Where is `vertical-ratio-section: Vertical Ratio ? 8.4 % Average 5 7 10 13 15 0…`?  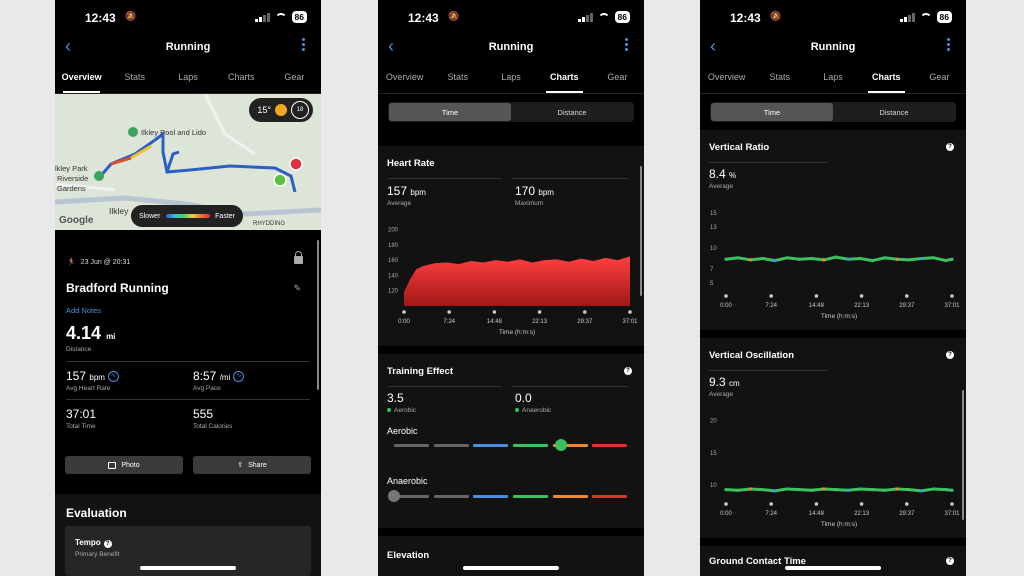
vertical-ratio-section: Vertical Ratio ? 8.4 % Average 5 7 10 13 15 0… is located at coordinates (833, 230).